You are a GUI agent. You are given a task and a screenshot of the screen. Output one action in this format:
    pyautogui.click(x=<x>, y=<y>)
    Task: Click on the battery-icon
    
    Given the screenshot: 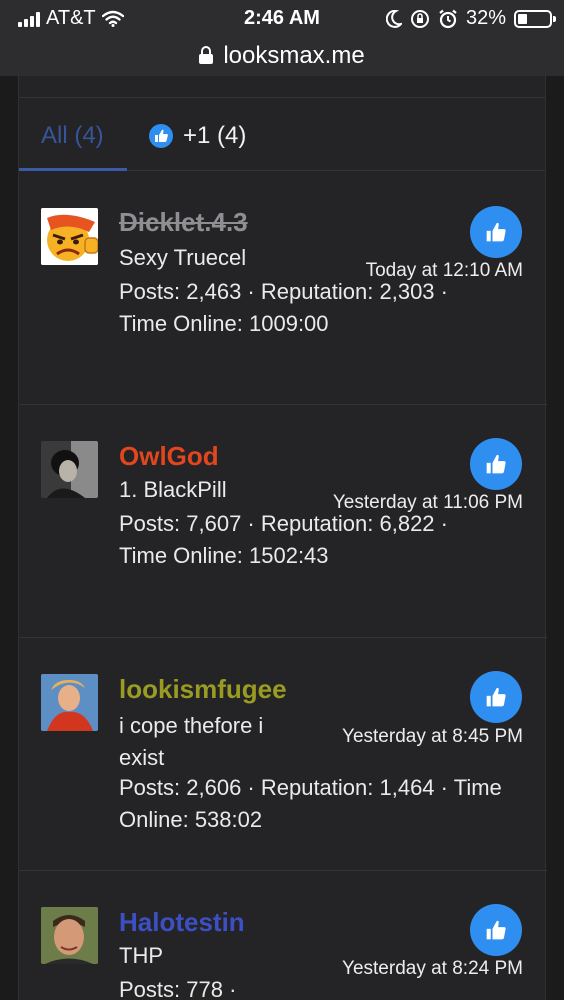 What is the action you would take?
    pyautogui.click(x=535, y=18)
    